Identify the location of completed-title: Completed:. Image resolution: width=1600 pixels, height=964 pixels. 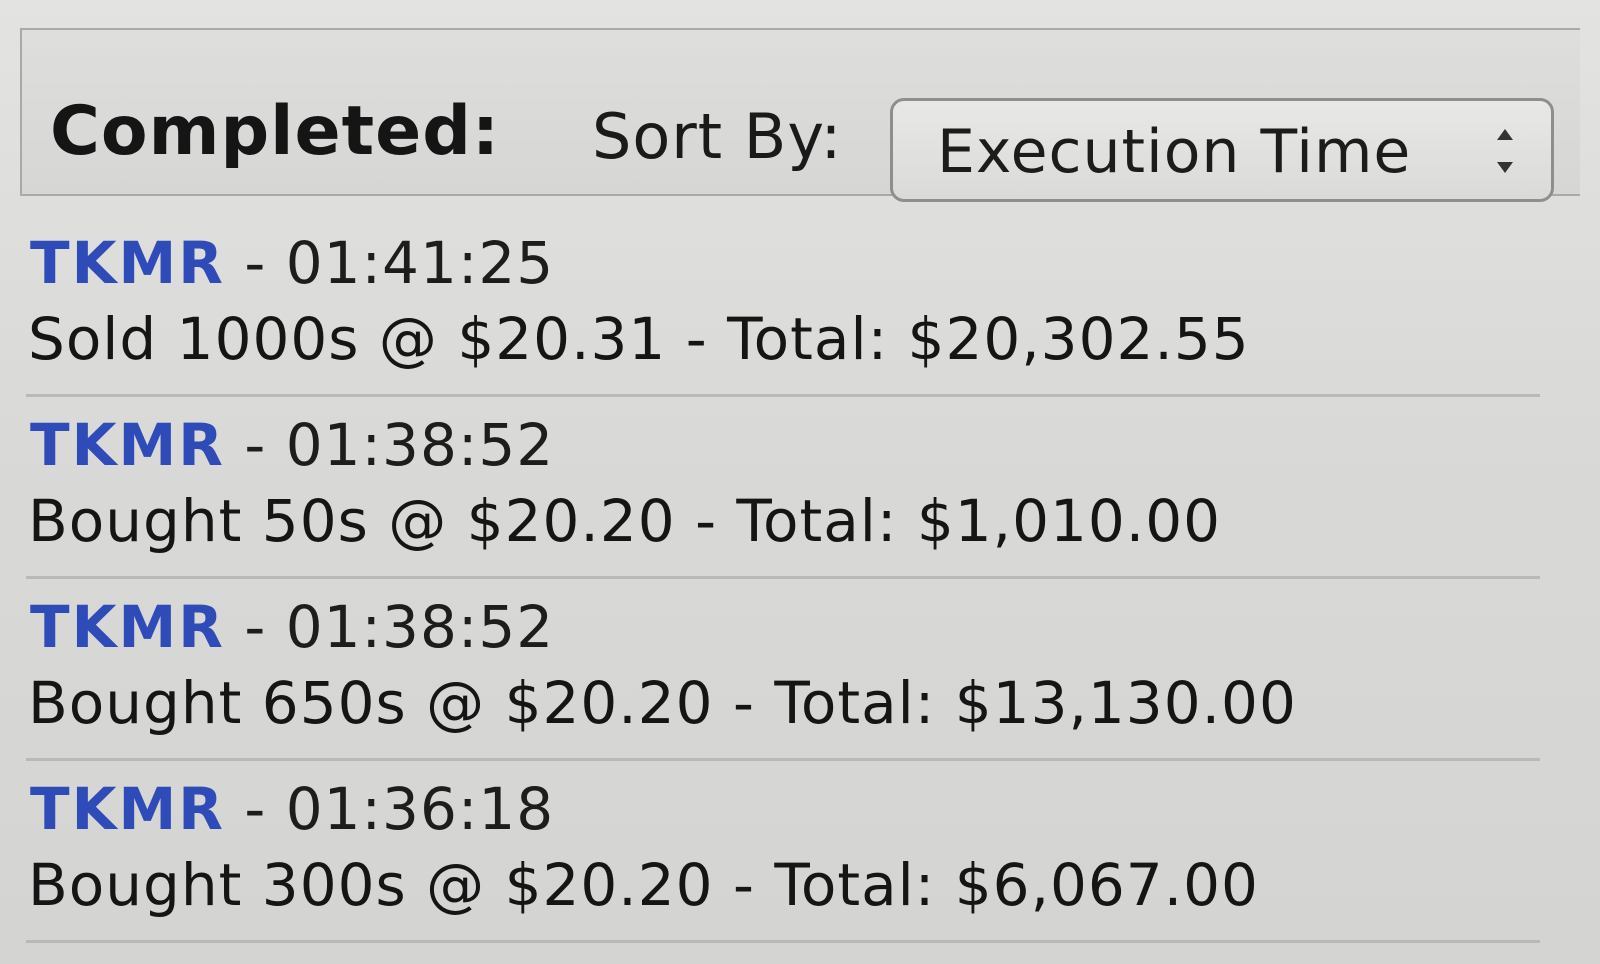
(275, 131).